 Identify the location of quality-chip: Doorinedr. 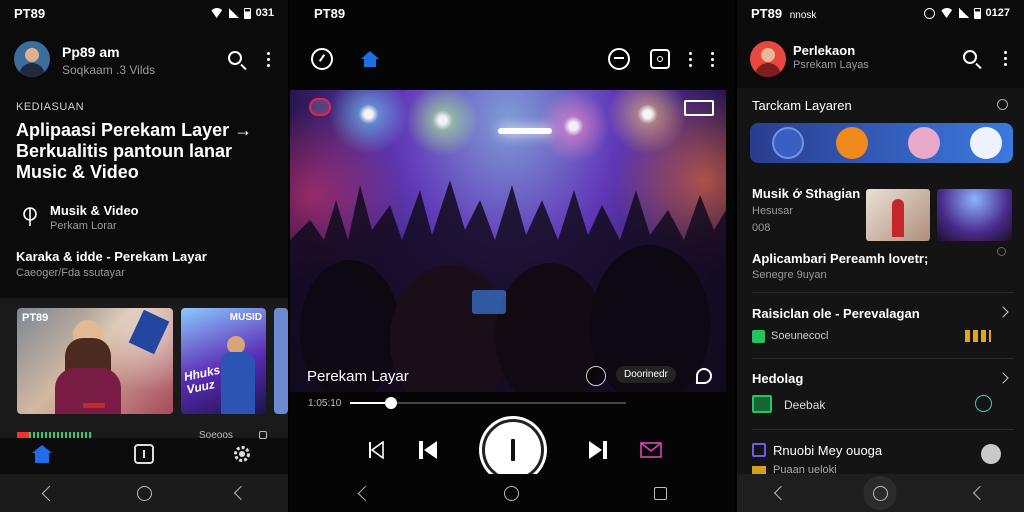
(646, 374).